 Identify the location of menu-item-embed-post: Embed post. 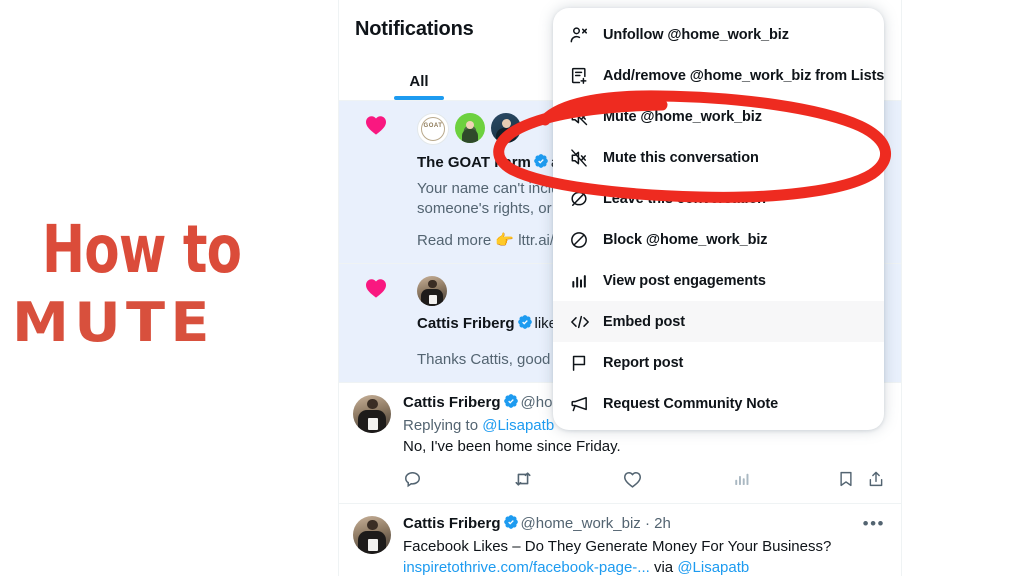
(718, 321).